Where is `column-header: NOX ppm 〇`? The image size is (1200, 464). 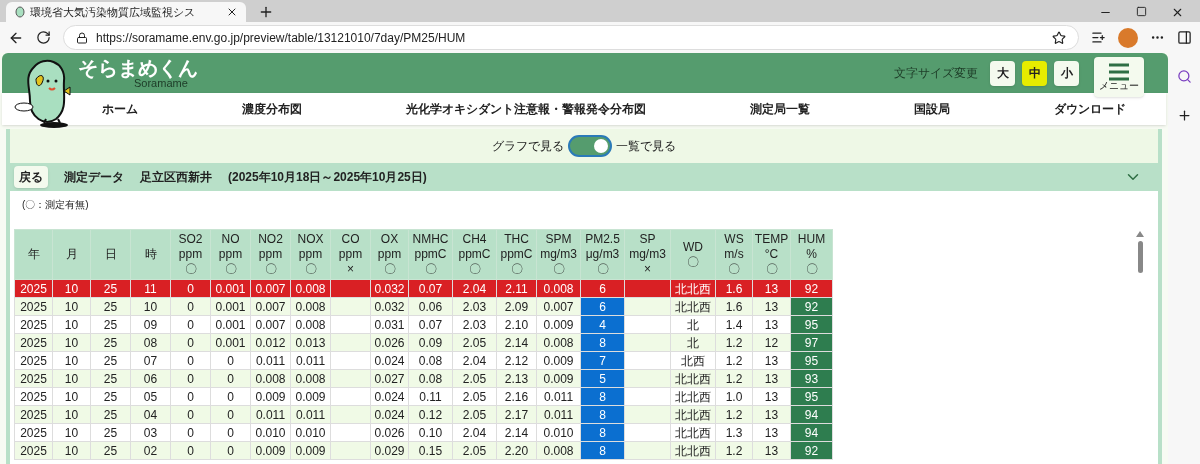 column-header: NOX ppm 〇 is located at coordinates (310, 254).